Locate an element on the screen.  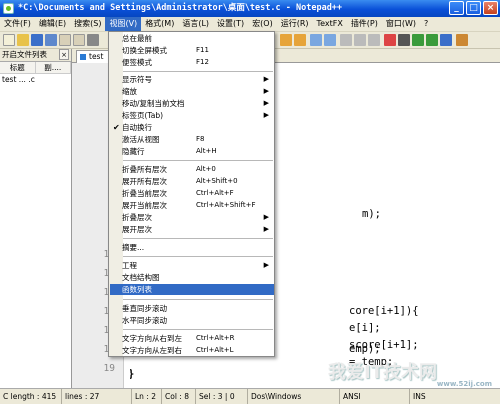
stop-macro-icon is located at coordinates (404, 40).